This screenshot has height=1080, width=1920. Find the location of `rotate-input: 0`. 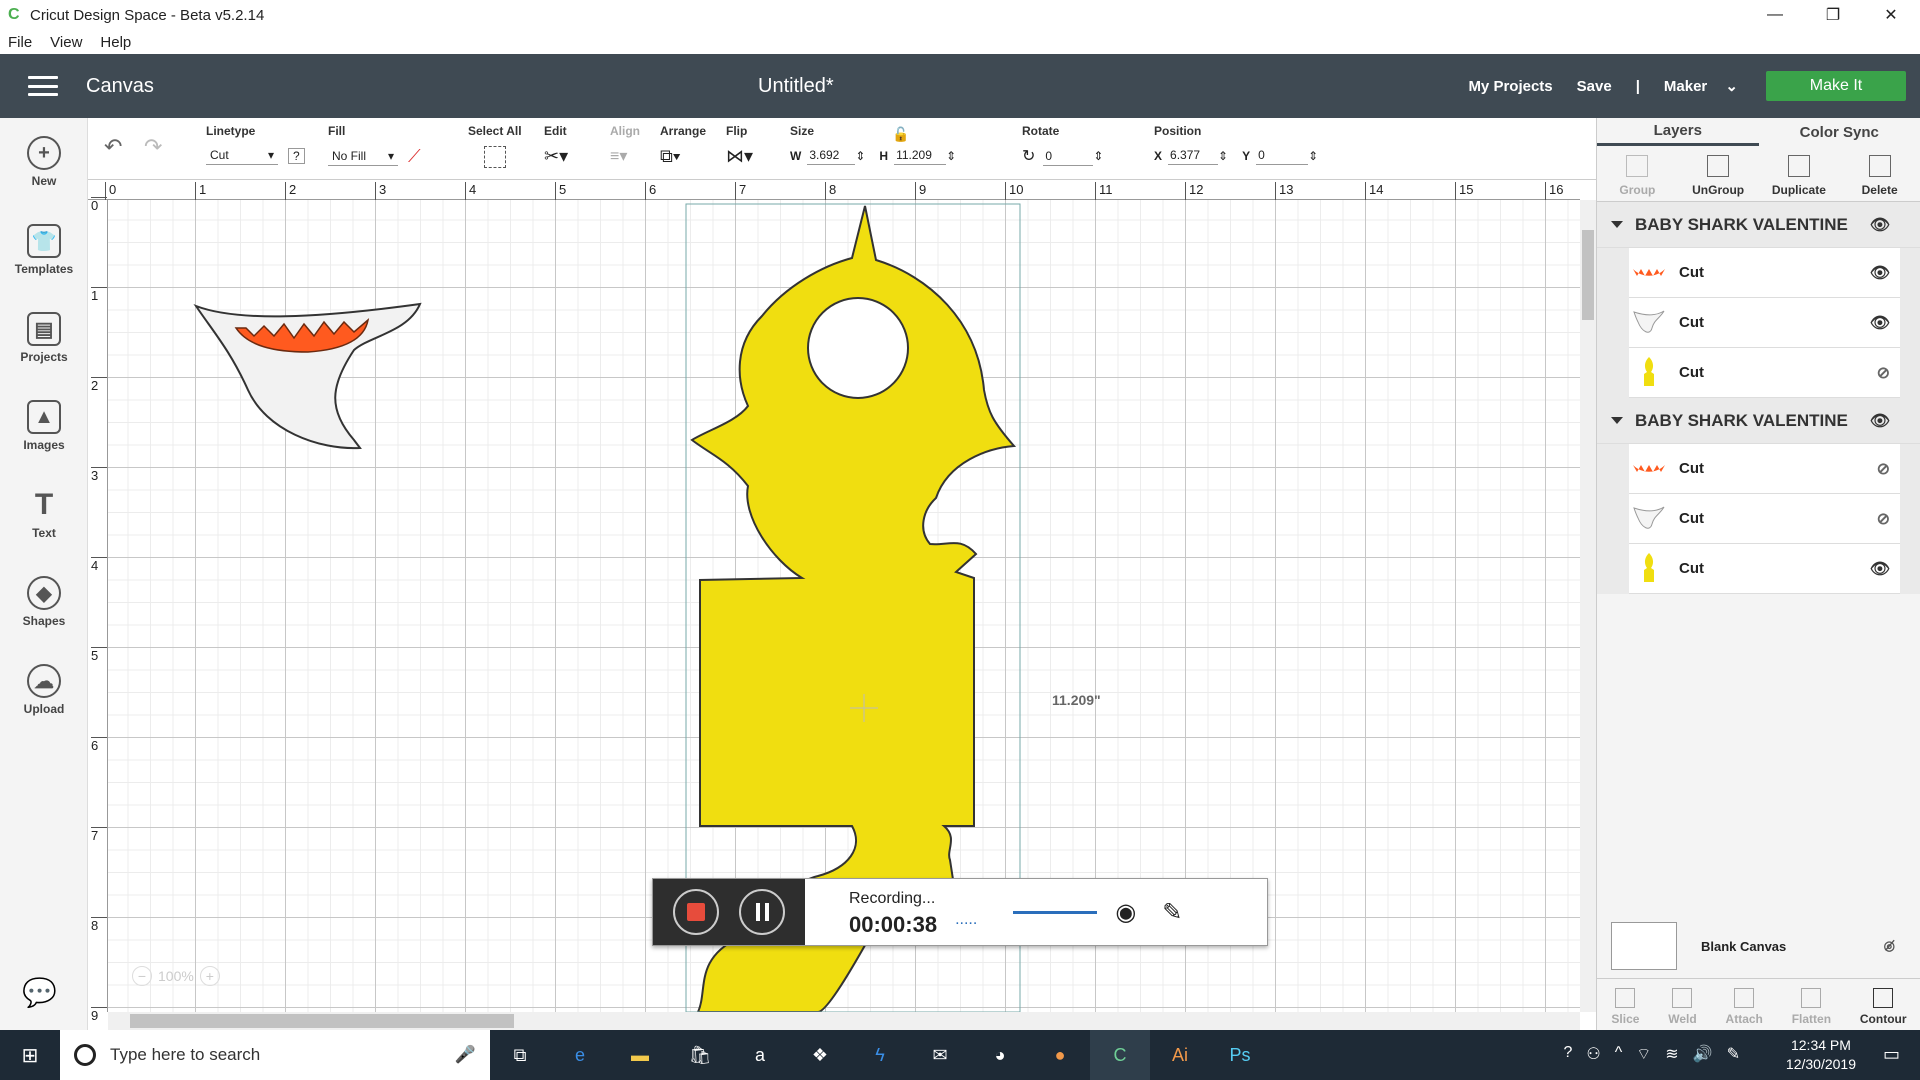

rotate-input: 0 is located at coordinates (1068, 156).